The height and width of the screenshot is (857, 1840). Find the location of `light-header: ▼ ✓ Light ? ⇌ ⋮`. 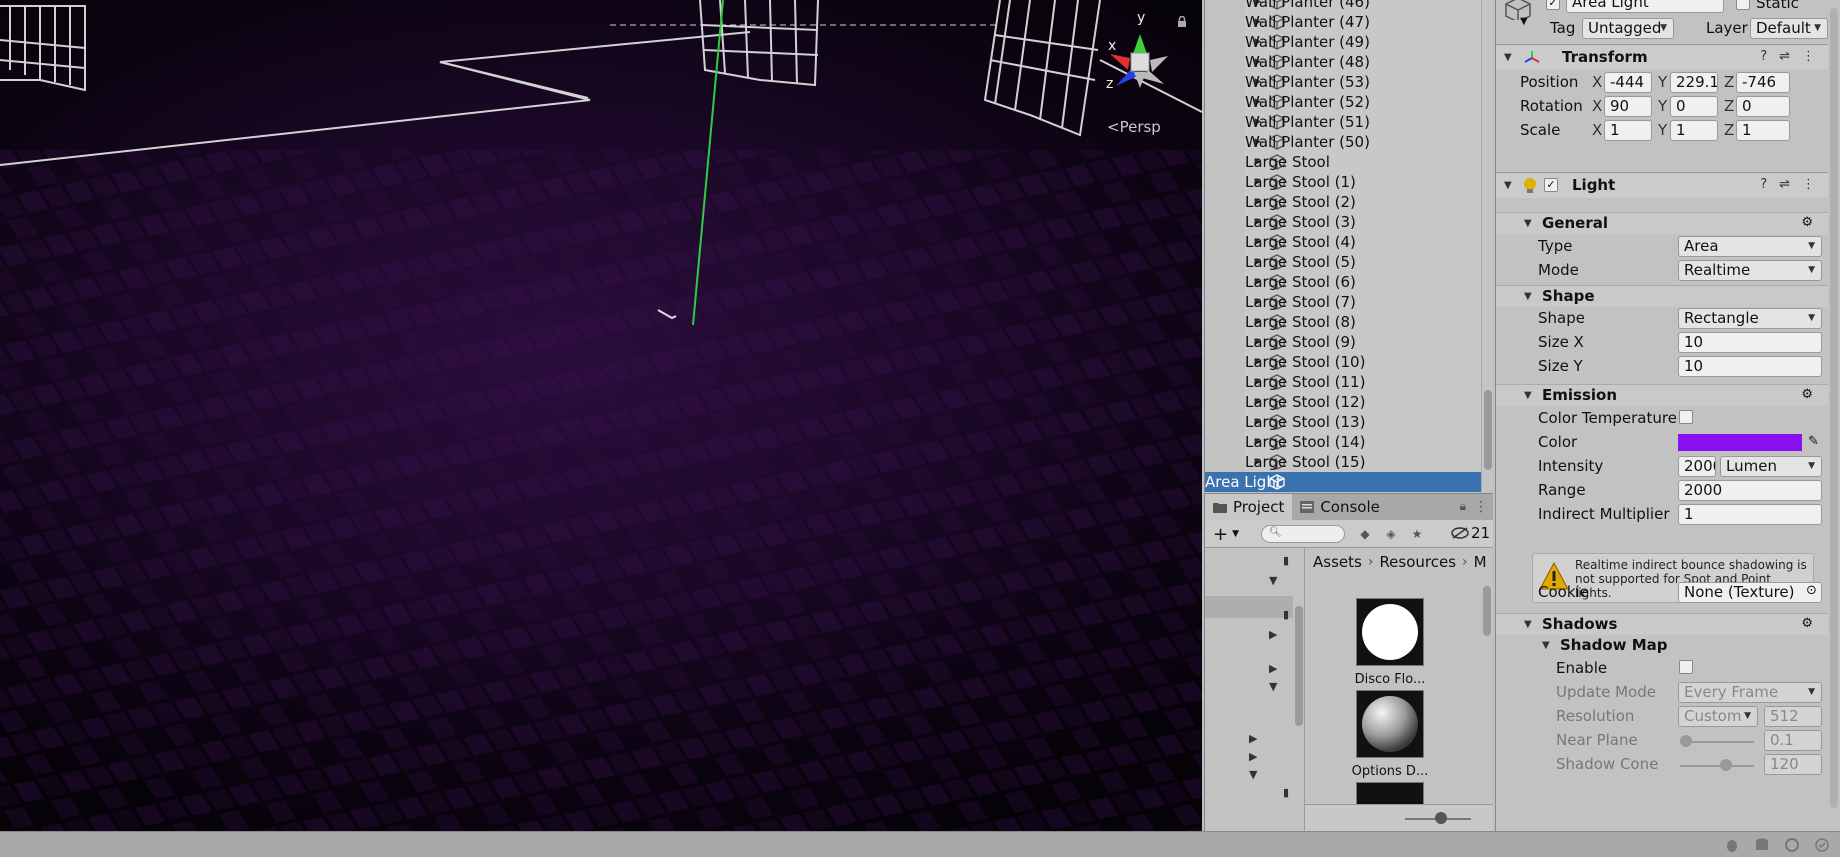

light-header: ▼ ✓ Light ? ⇌ ⋮ is located at coordinates (1662, 185).